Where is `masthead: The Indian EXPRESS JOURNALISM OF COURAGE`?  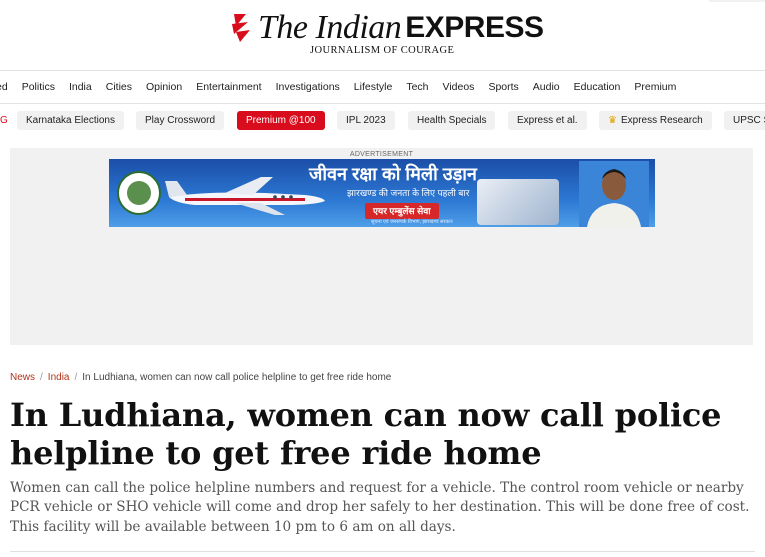
masthead: The Indian EXPRESS JOURNALISM OF COURAGE is located at coordinates (382, 35).